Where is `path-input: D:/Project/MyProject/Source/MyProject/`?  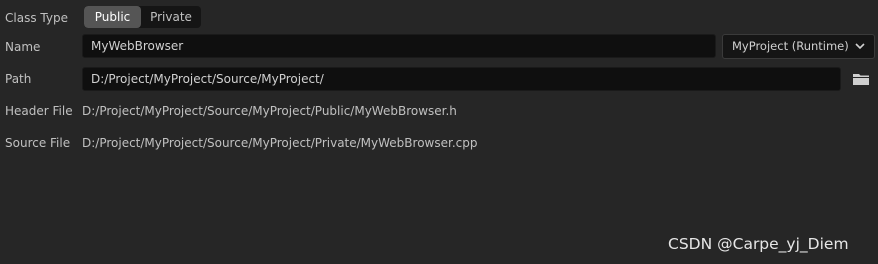 path-input: D:/Project/MyProject/Source/MyProject/ is located at coordinates (461, 79).